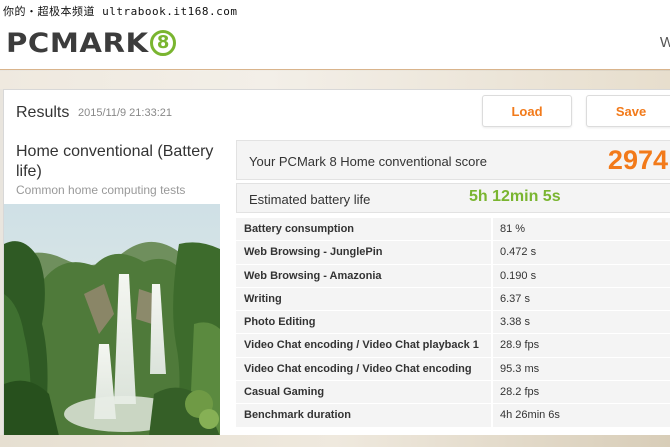 The image size is (670, 447). What do you see at coordinates (101, 190) in the screenshot?
I see `test-subtitle: Common home computing tests` at bounding box center [101, 190].